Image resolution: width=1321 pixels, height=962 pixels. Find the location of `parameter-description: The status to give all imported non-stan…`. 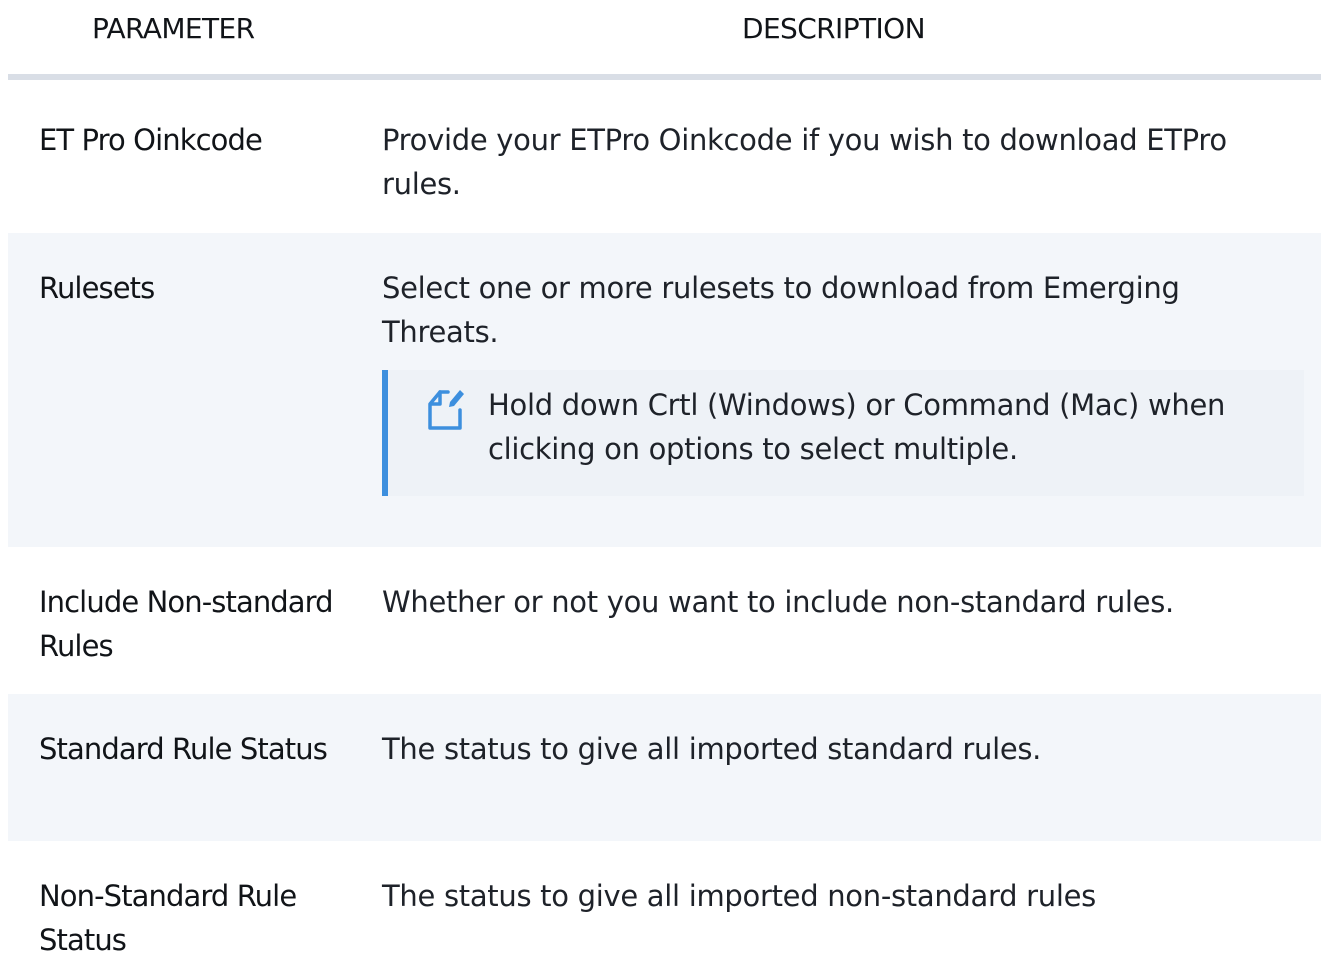

parameter-description: The status to give all imported non-stan… is located at coordinates (739, 896).